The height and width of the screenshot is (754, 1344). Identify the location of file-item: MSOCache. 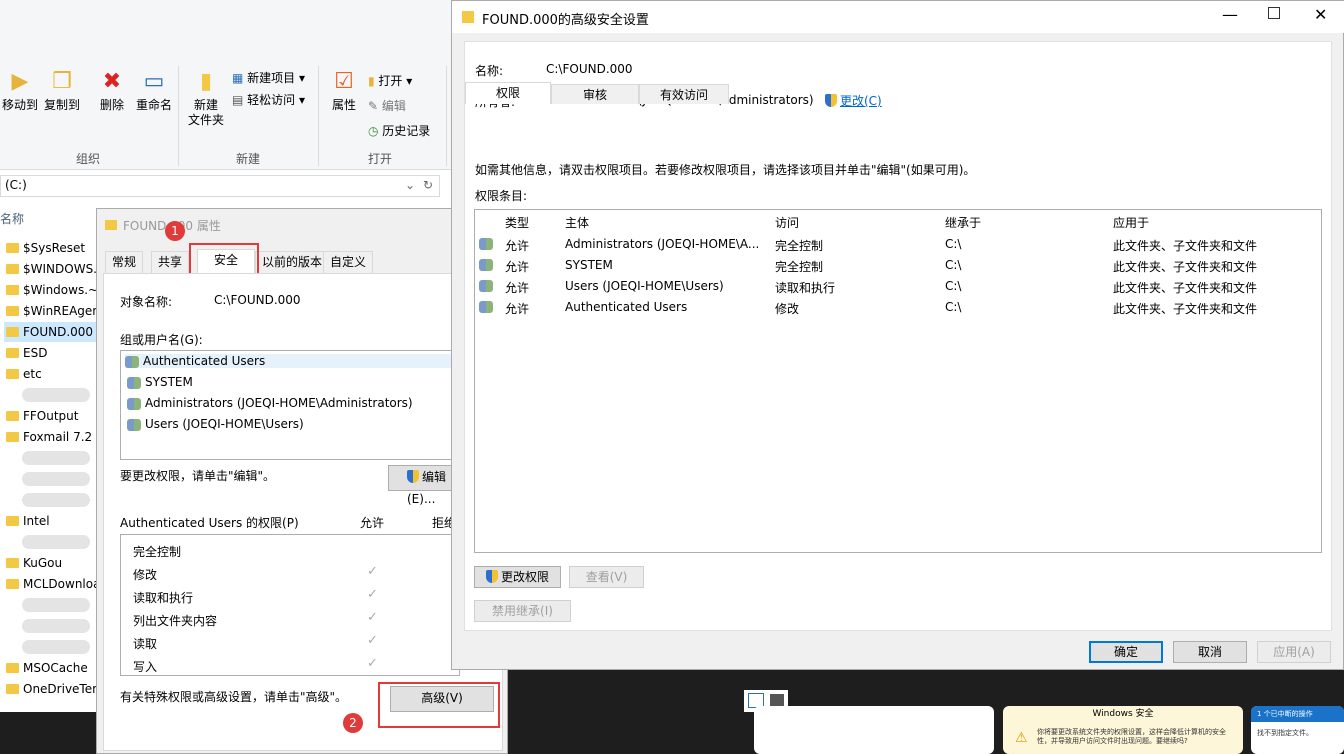
(50, 668).